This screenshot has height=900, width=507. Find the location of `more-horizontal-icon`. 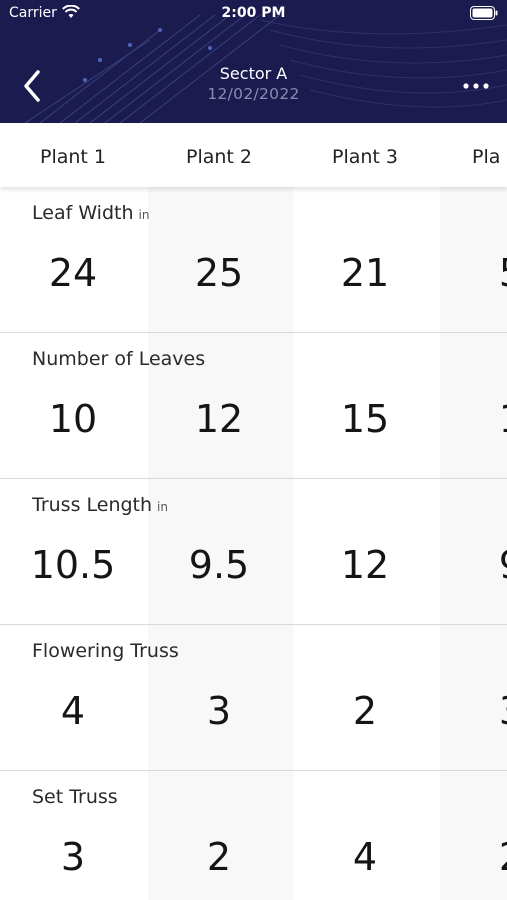

more-horizontal-icon is located at coordinates (476, 86).